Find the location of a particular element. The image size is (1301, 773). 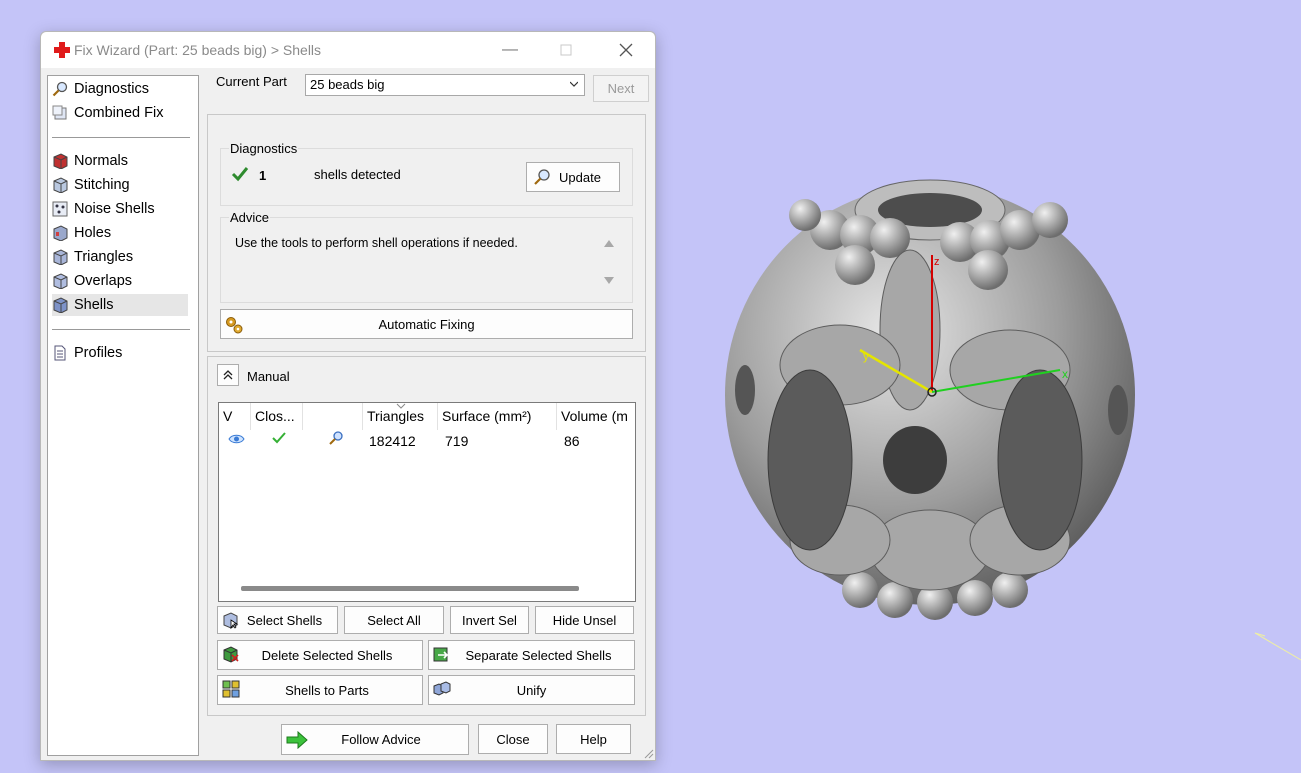

sidebar-item-label: Profiles is located at coordinates (98, 353).